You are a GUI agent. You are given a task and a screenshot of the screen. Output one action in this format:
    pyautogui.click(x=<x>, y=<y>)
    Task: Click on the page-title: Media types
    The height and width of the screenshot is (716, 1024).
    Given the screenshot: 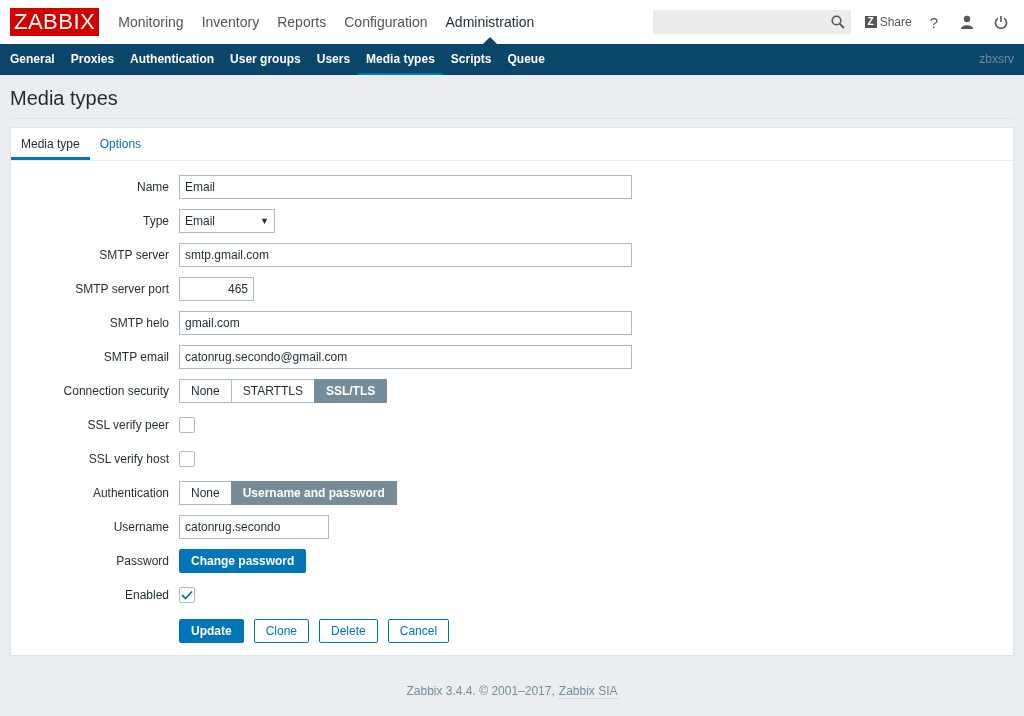 What is the action you would take?
    pyautogui.click(x=512, y=97)
    